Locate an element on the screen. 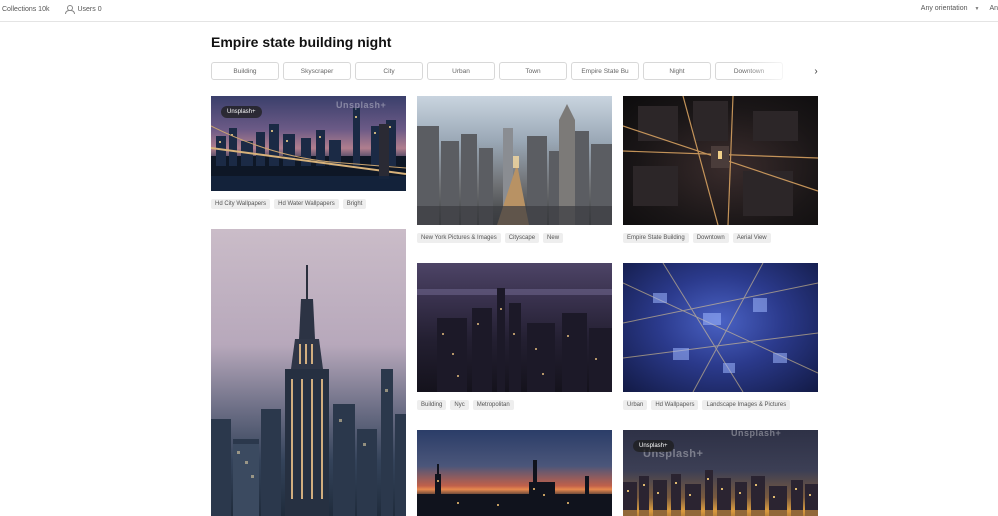  chip-town: Town is located at coordinates (533, 71).